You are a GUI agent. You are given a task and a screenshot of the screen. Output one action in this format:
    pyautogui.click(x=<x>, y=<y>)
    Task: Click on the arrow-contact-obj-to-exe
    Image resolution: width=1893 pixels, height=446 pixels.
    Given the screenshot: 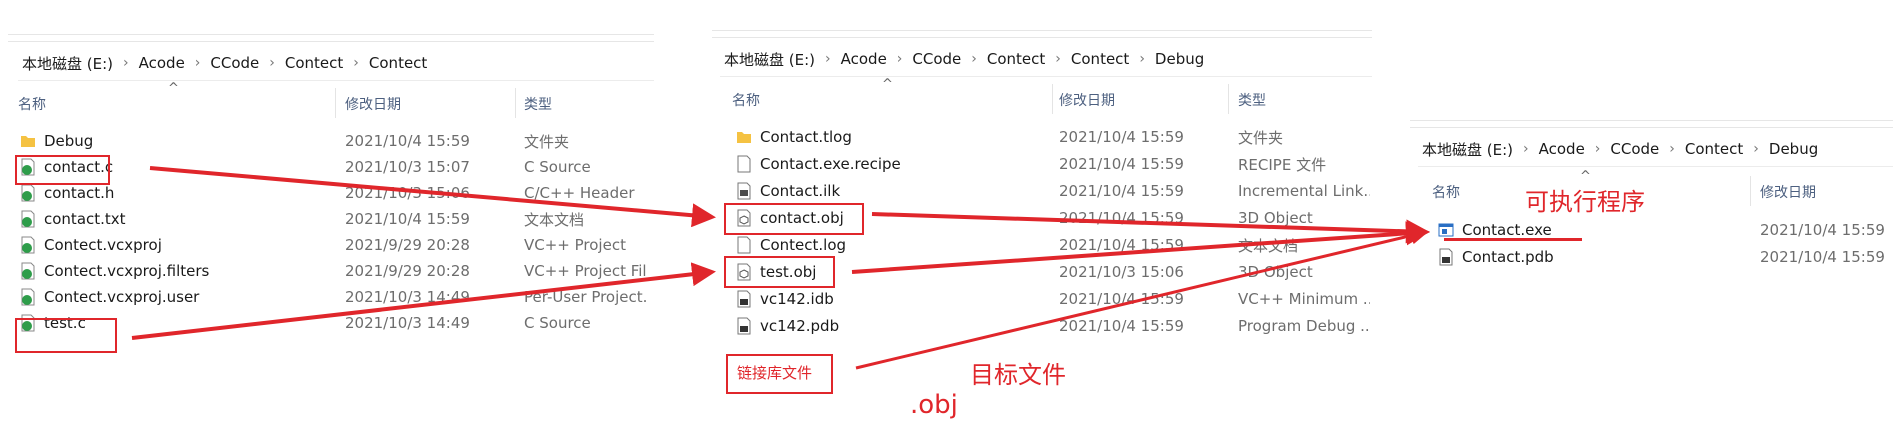 What is the action you would take?
    pyautogui.click(x=1150, y=228)
    